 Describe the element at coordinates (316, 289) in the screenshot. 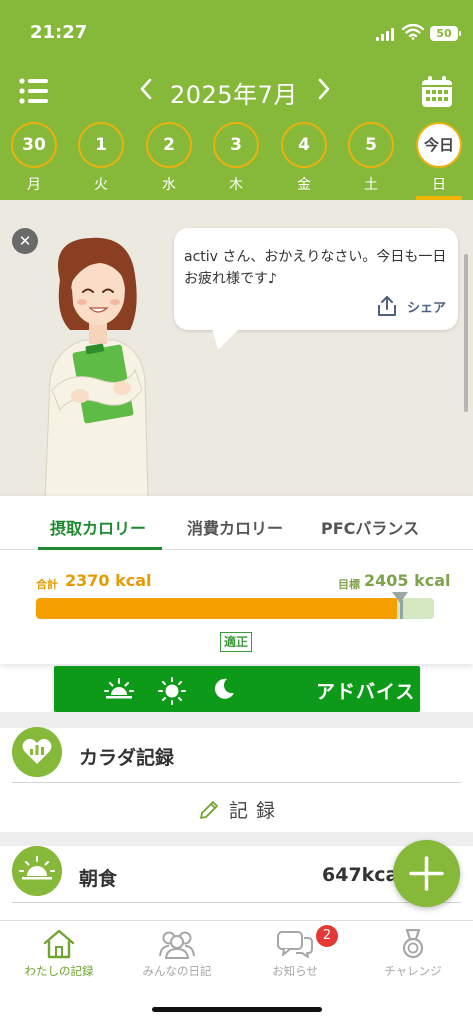

I see `speech-bubble: activ さん、おかえりなさい。今日も一日お疲れ様です♪ シェア` at that location.